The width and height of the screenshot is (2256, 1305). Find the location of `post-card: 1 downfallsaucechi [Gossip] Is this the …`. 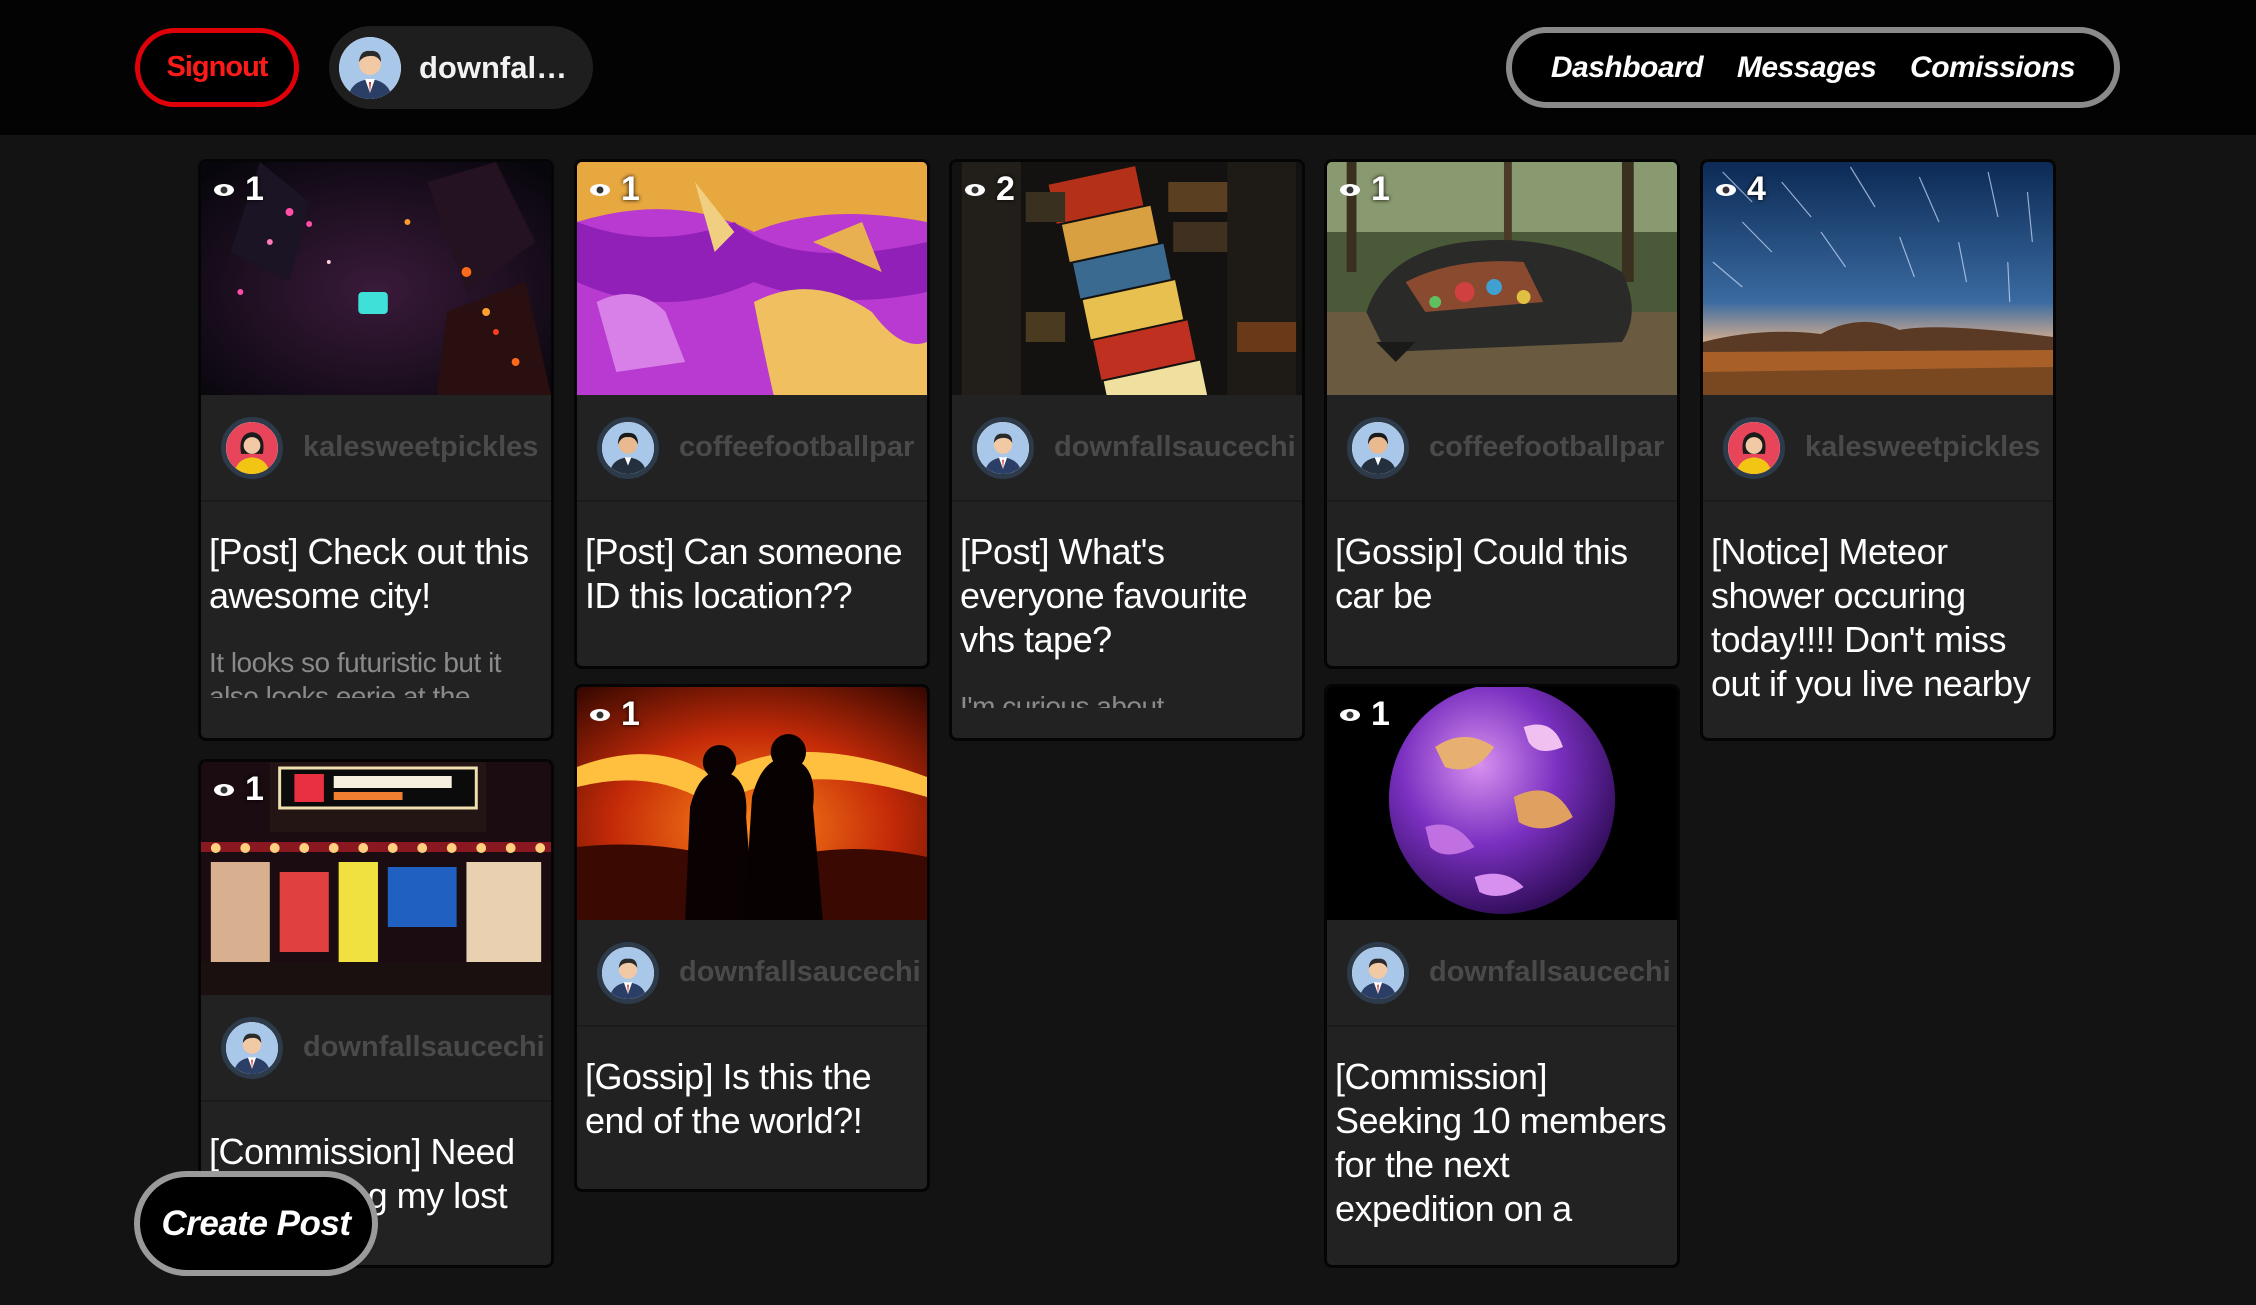

post-card: 1 downfallsaucechi [Gossip] Is this the … is located at coordinates (752, 938).